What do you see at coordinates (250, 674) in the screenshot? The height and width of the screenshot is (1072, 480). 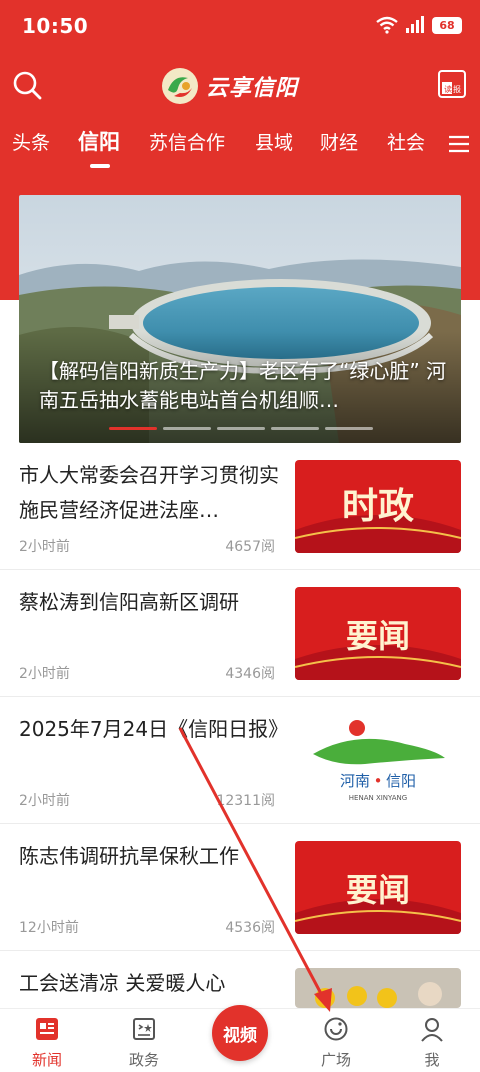 I see `news-reads: 4346阅` at bounding box center [250, 674].